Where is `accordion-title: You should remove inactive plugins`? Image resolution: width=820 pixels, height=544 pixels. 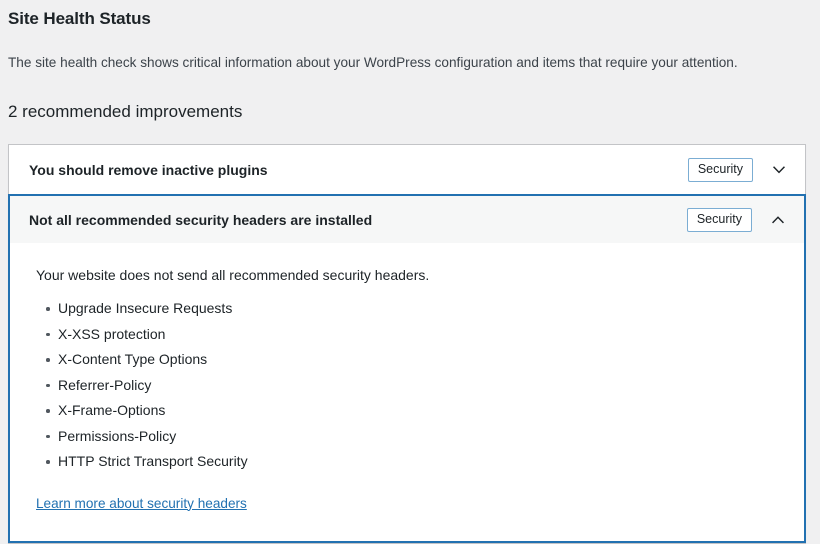
accordion-title: You should remove inactive plugins is located at coordinates (148, 169).